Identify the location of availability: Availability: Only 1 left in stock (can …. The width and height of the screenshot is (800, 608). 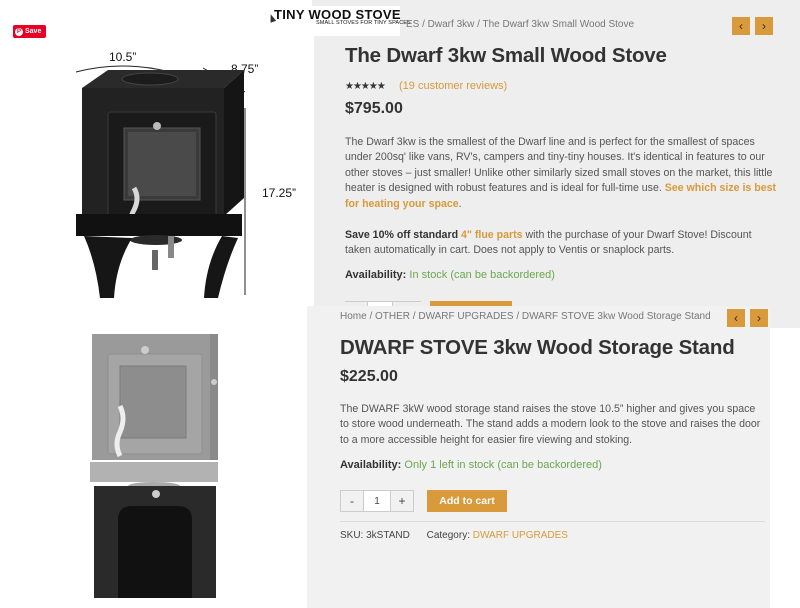
(471, 465).